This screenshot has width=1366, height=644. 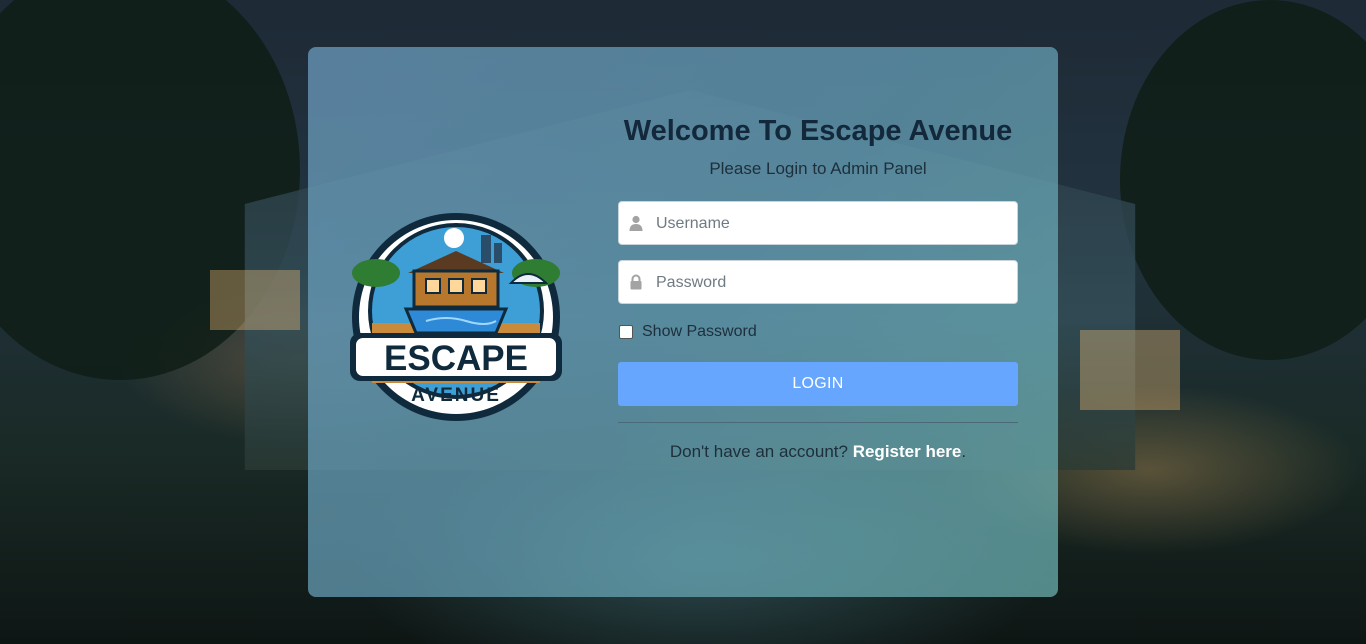 I want to click on register-prompt-text: Don't have an account?, so click(x=761, y=451).